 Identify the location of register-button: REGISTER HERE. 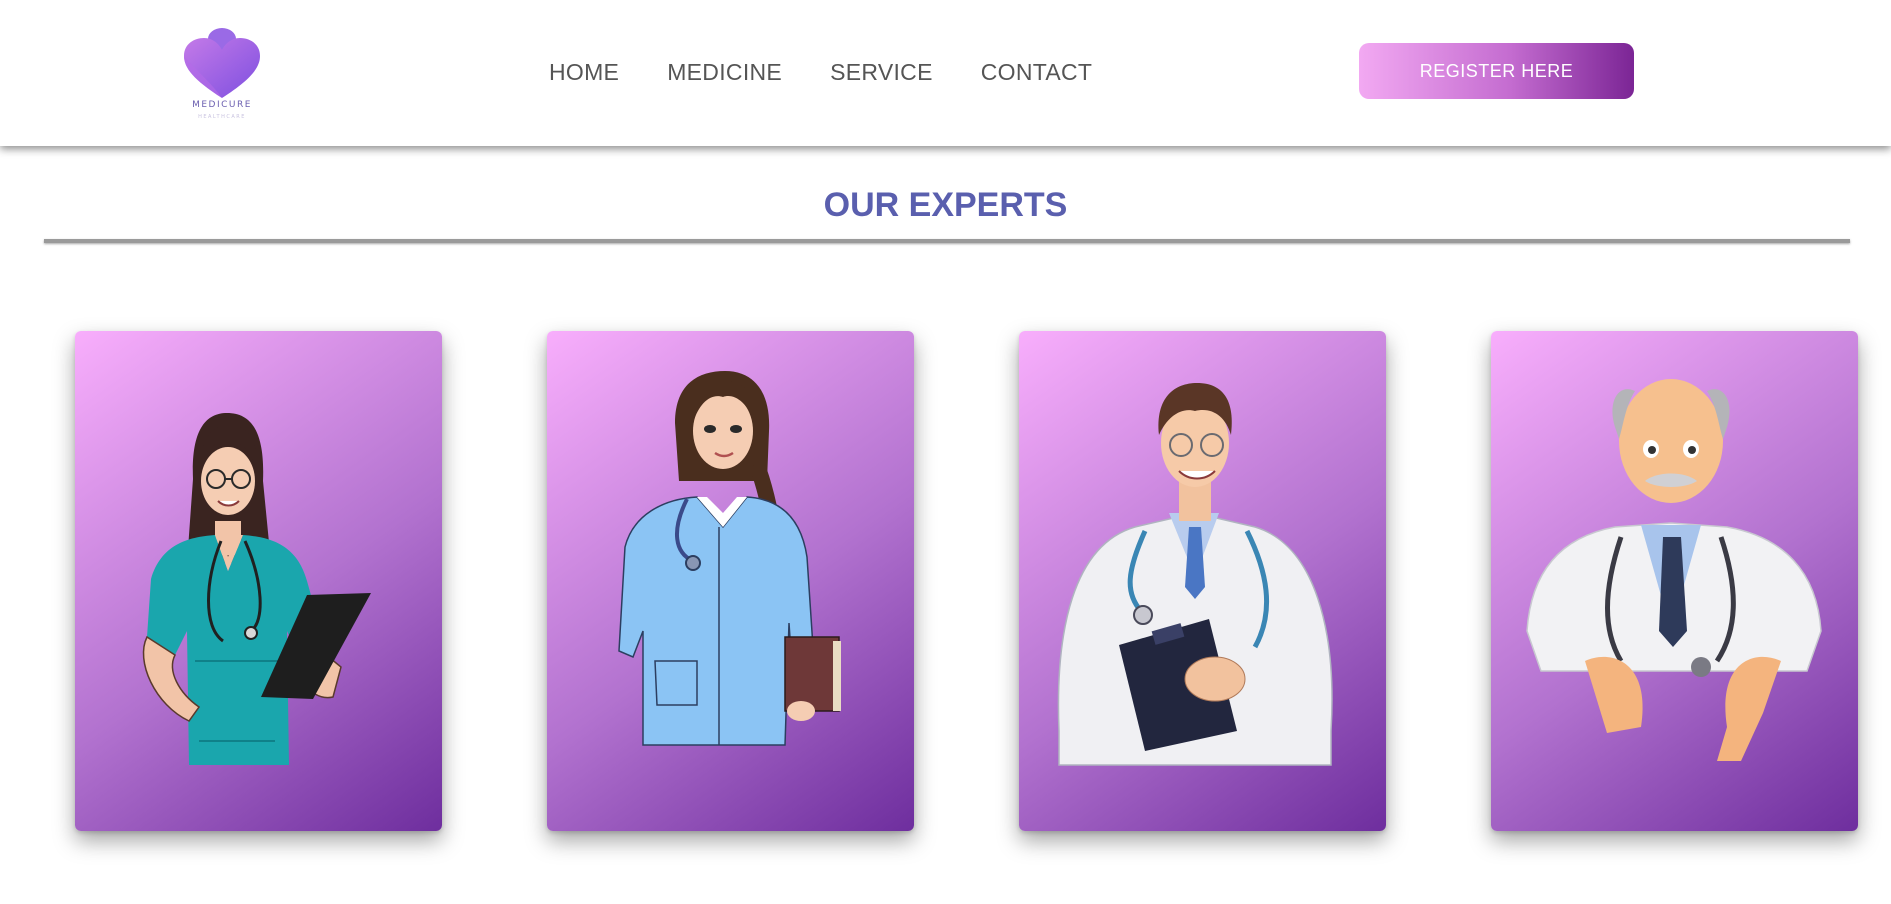
(1496, 71).